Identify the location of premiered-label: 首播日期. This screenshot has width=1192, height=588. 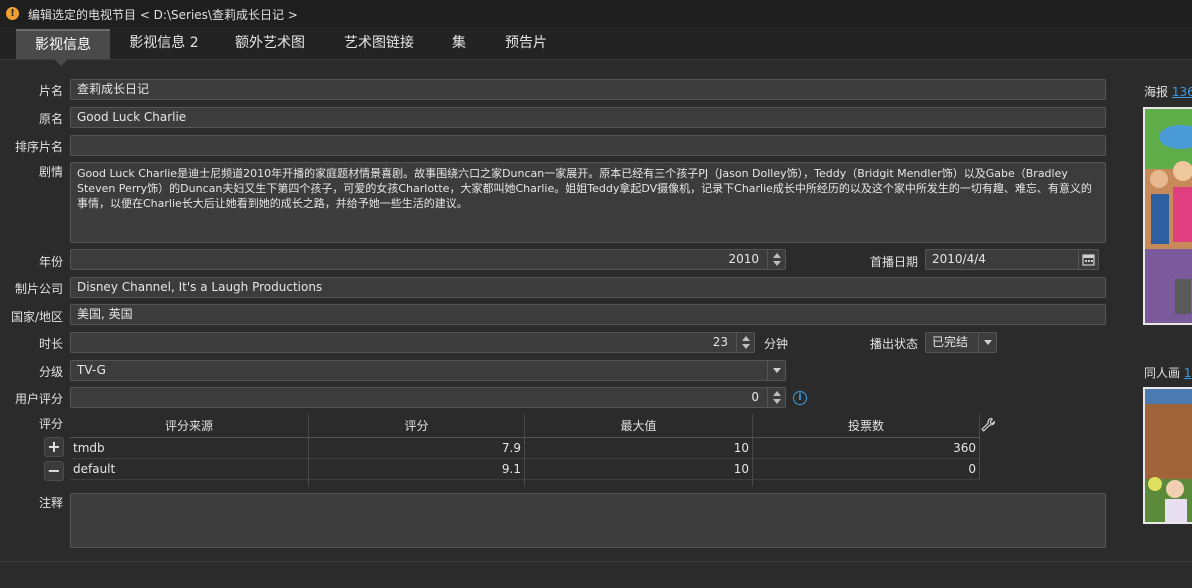
(893, 262).